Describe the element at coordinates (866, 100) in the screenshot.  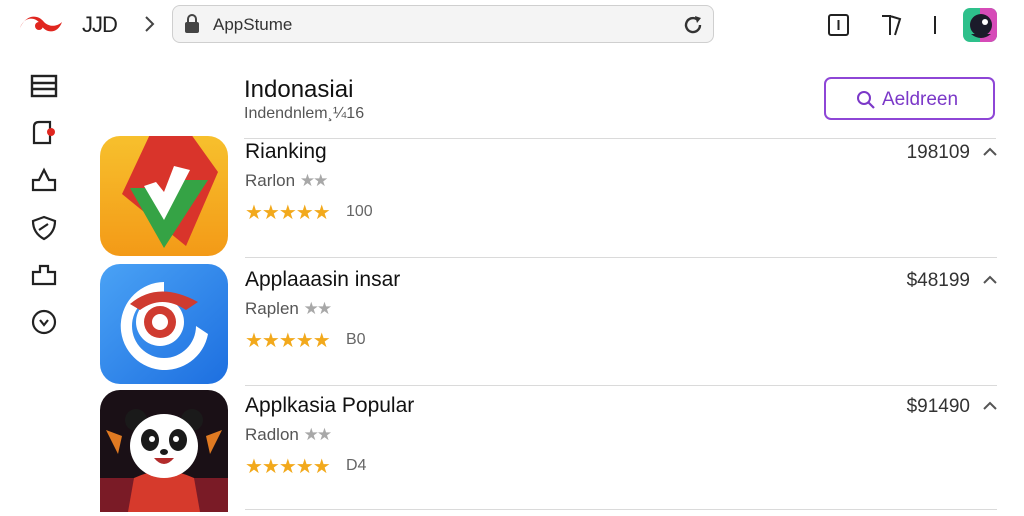
I see `search-icon` at that location.